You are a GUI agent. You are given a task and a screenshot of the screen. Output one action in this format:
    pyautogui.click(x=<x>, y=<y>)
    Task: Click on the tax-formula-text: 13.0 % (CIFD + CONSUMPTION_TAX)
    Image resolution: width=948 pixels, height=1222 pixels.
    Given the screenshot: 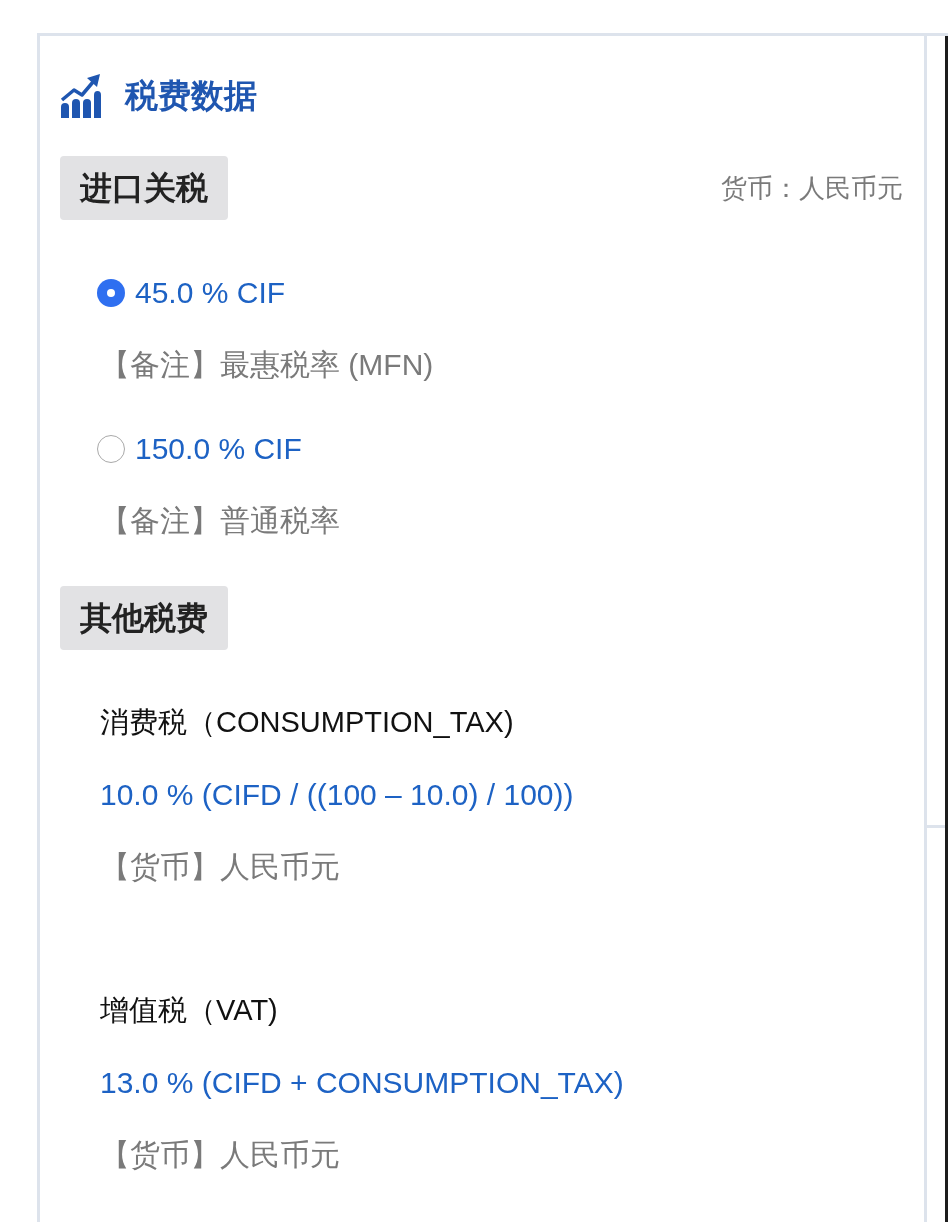 What is the action you would take?
    pyautogui.click(x=362, y=1083)
    